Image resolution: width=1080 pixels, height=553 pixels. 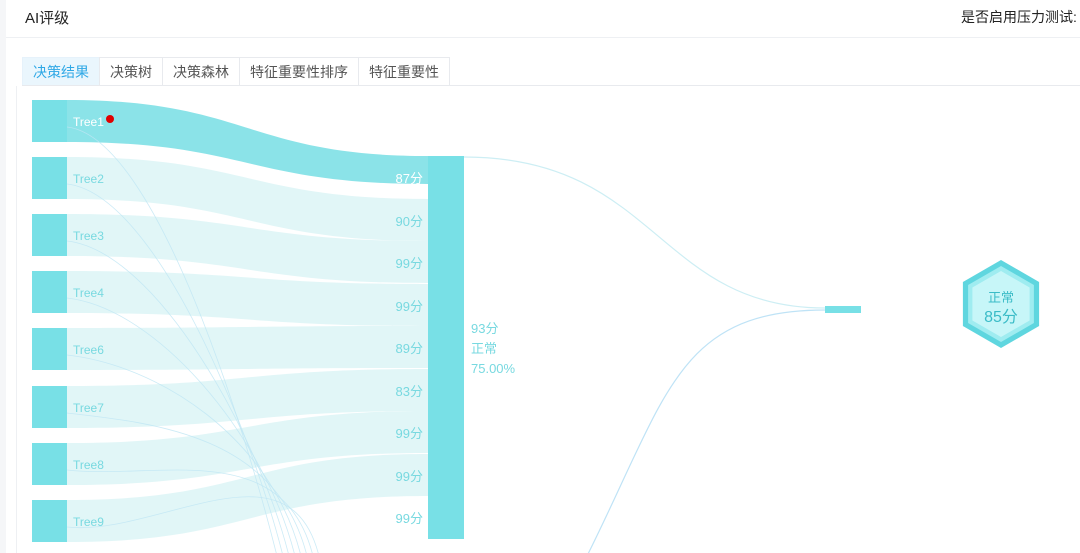 What do you see at coordinates (88, 350) in the screenshot?
I see `sankey-source-label: Tree6` at bounding box center [88, 350].